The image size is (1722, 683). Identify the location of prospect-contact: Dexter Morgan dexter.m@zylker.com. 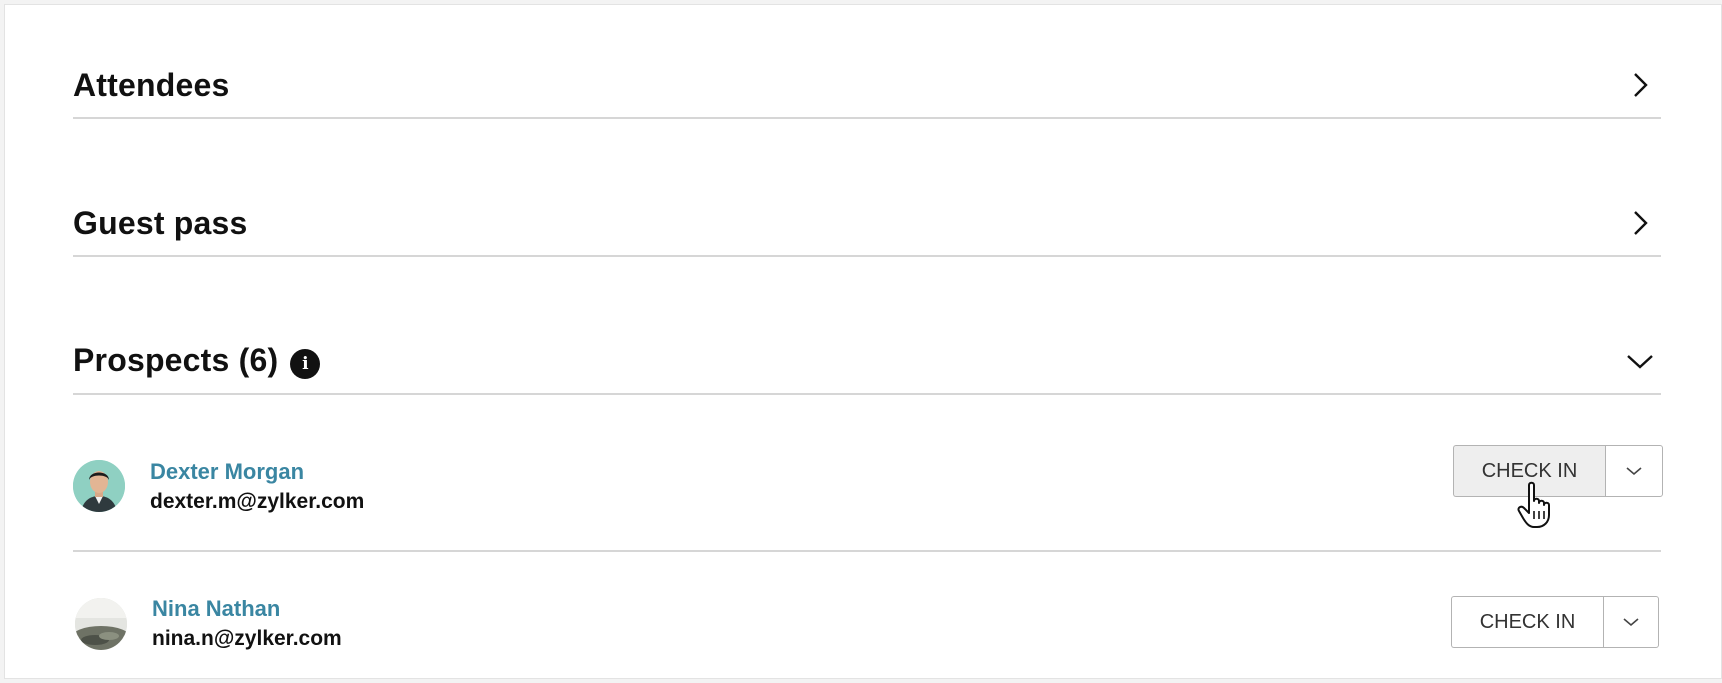
(257, 487).